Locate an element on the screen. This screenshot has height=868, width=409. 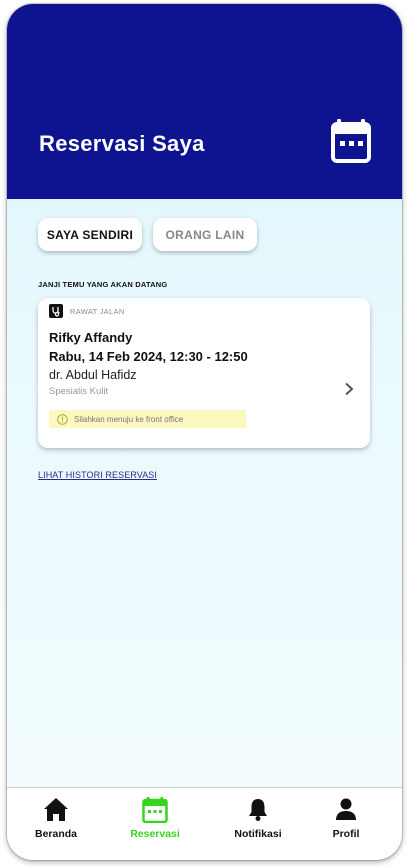
nav-label-profil: Profil is located at coordinates (346, 834).